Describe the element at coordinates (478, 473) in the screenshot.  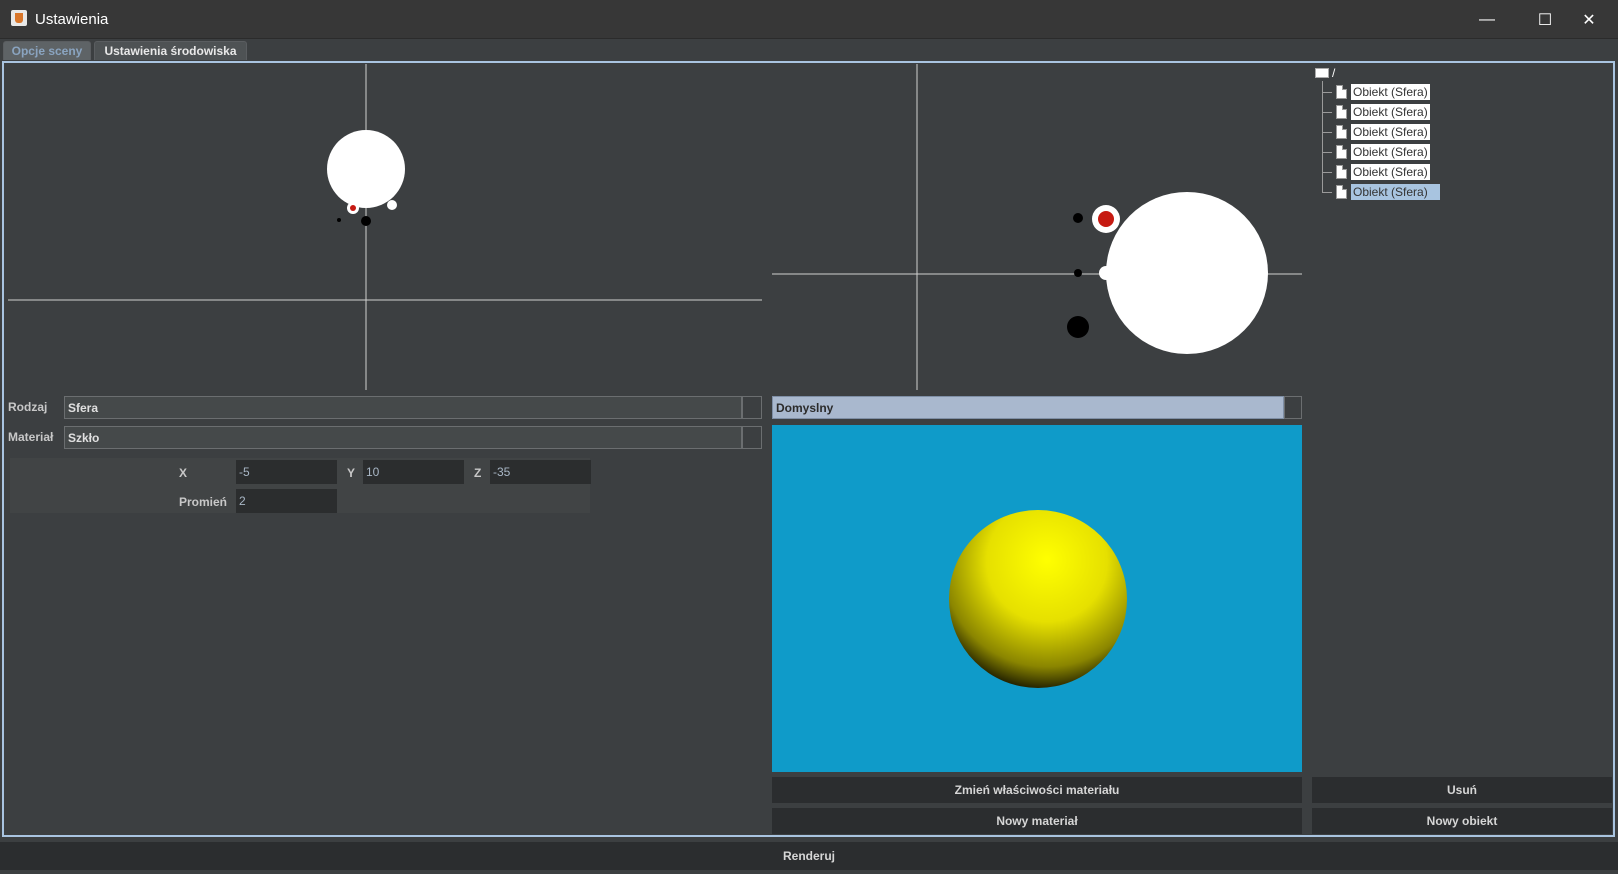
I see `z-label: Z` at that location.